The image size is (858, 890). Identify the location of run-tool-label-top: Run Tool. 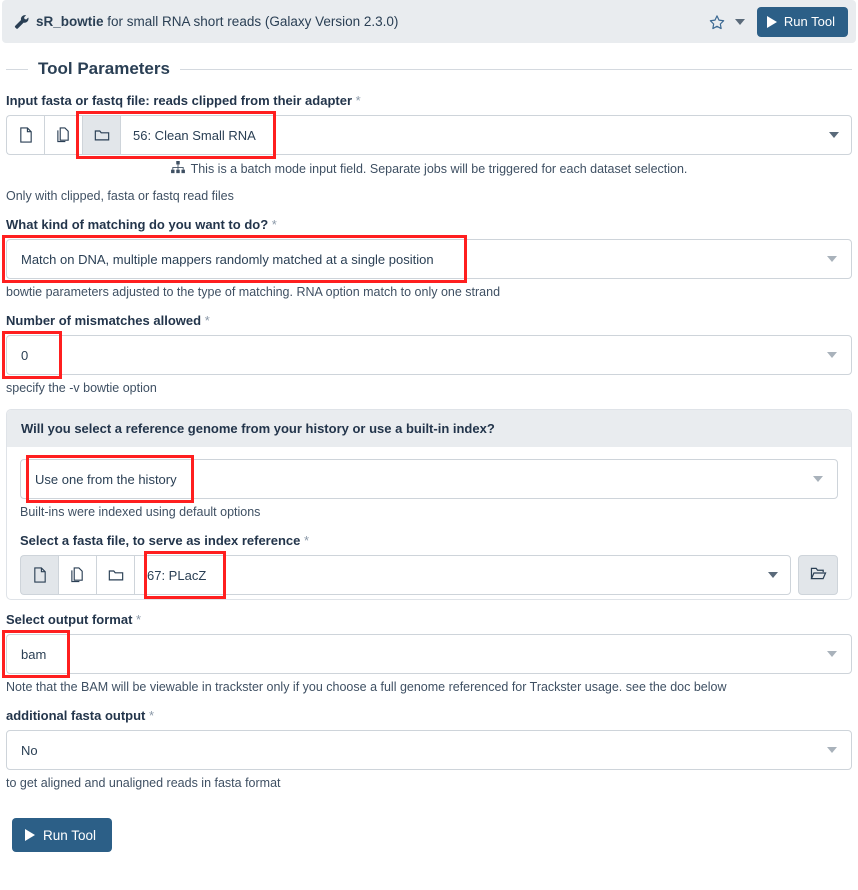
(809, 21).